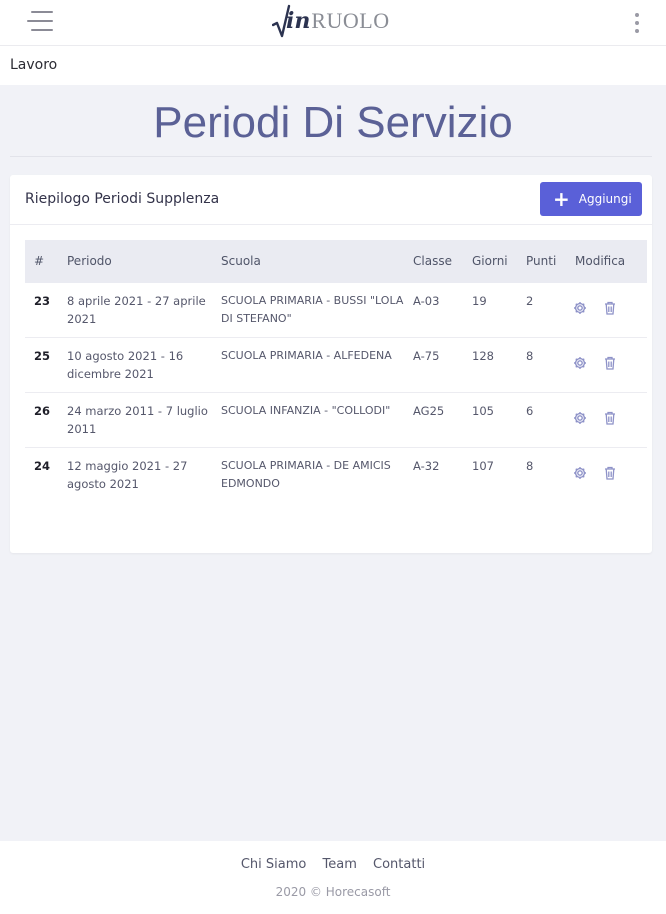 This screenshot has height=914, width=666. Describe the element at coordinates (426, 356) in the screenshot. I see `row-class: A-75` at that location.